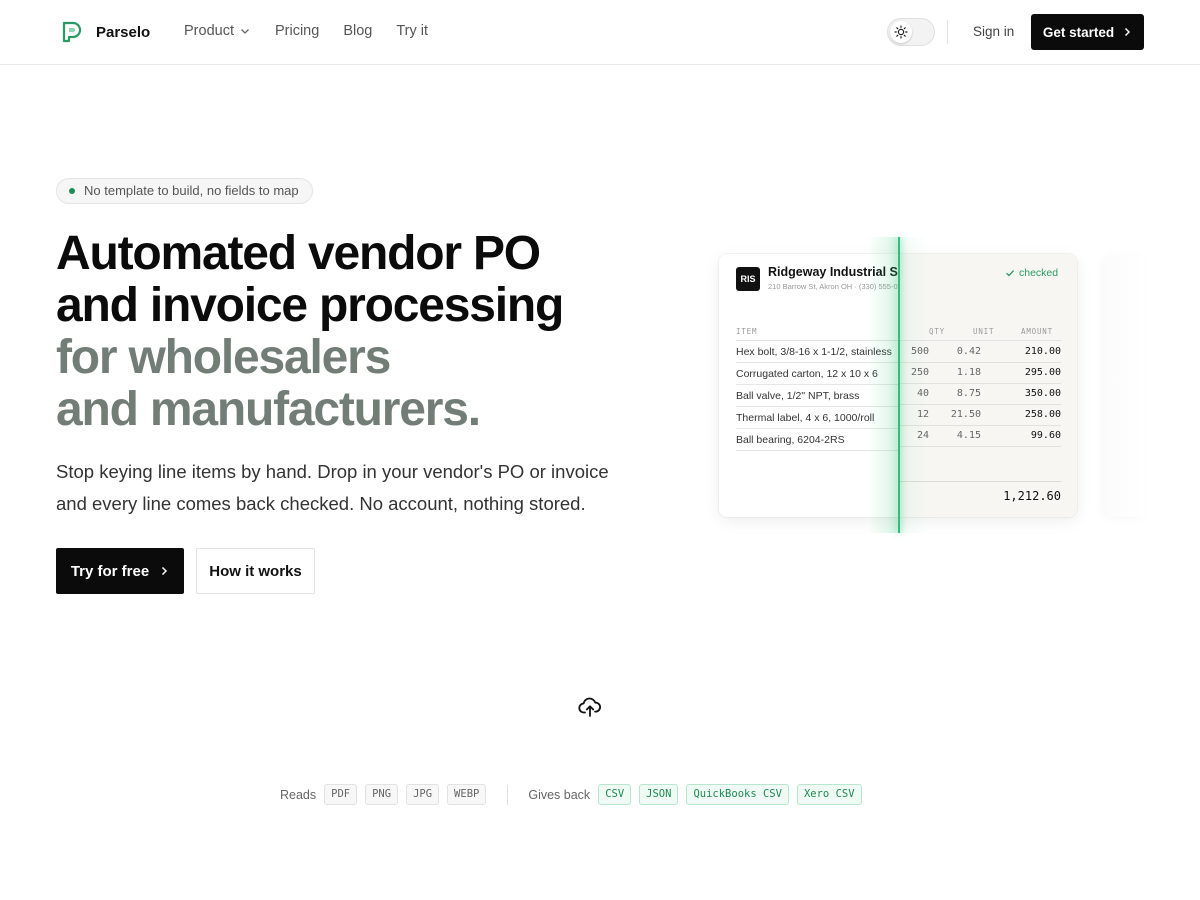  Describe the element at coordinates (817, 374) in the screenshot. I see `table-row-item: Corrugated carton, 12 x 10 x 6` at that location.